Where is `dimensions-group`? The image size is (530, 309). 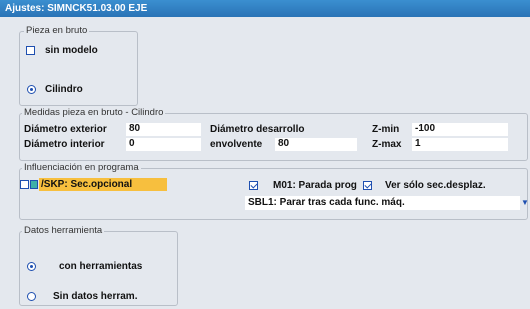
dimensions-group is located at coordinates (273, 137).